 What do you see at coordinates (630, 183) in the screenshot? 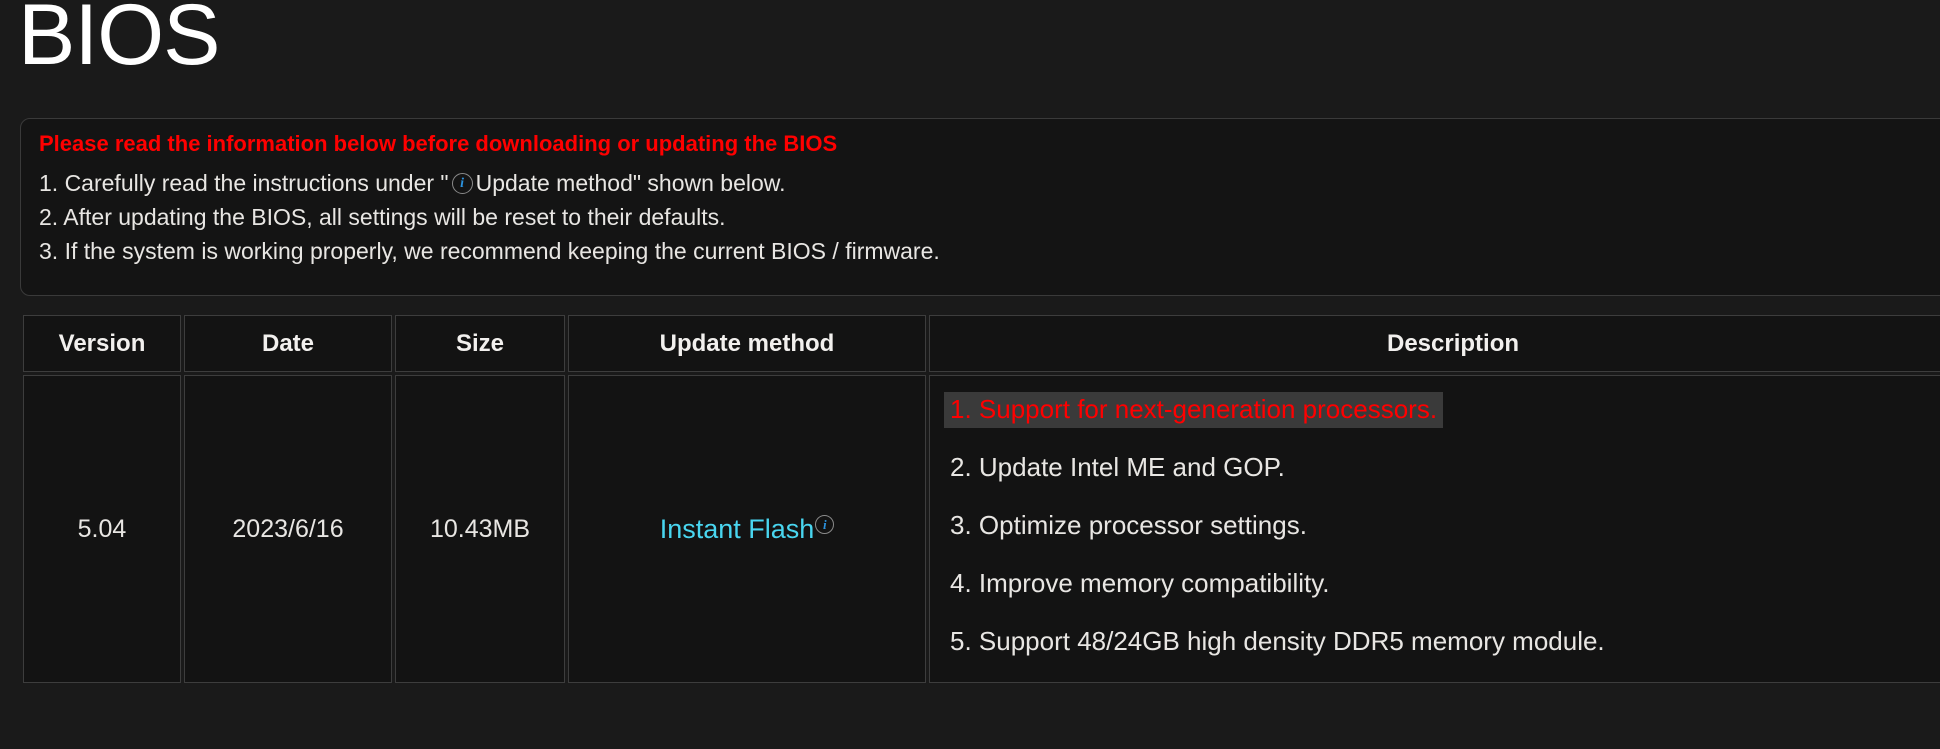
I see `notice-line-1-text-after: Update method" shown below.` at bounding box center [630, 183].